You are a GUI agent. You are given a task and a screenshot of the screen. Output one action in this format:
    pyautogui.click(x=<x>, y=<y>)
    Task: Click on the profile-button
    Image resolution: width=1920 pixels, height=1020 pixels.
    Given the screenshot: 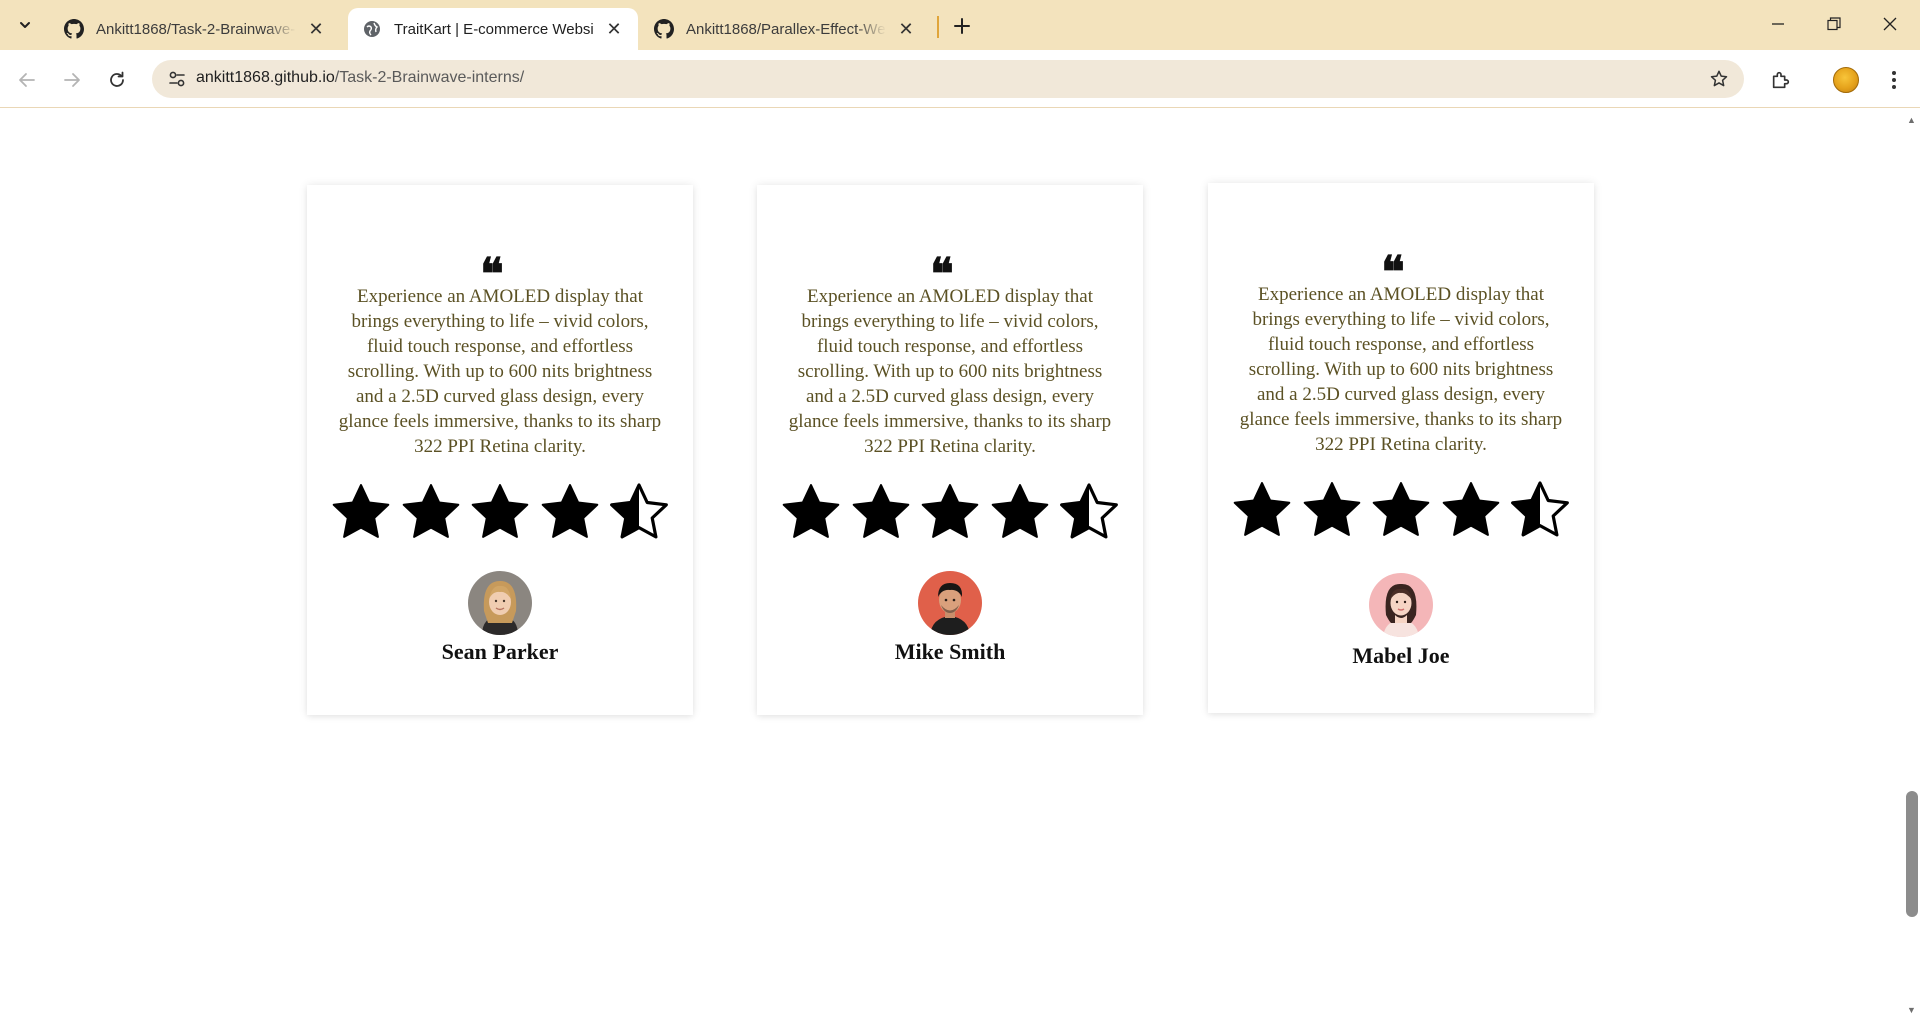 What is the action you would take?
    pyautogui.click(x=1846, y=80)
    